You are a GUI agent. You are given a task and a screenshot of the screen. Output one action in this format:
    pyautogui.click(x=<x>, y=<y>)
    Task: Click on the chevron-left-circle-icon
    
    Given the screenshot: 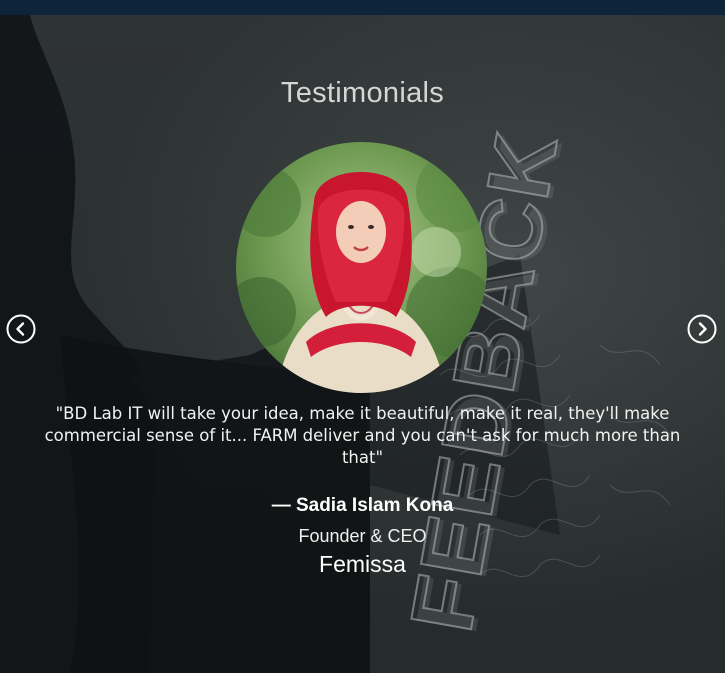 What is the action you would take?
    pyautogui.click(x=21, y=329)
    